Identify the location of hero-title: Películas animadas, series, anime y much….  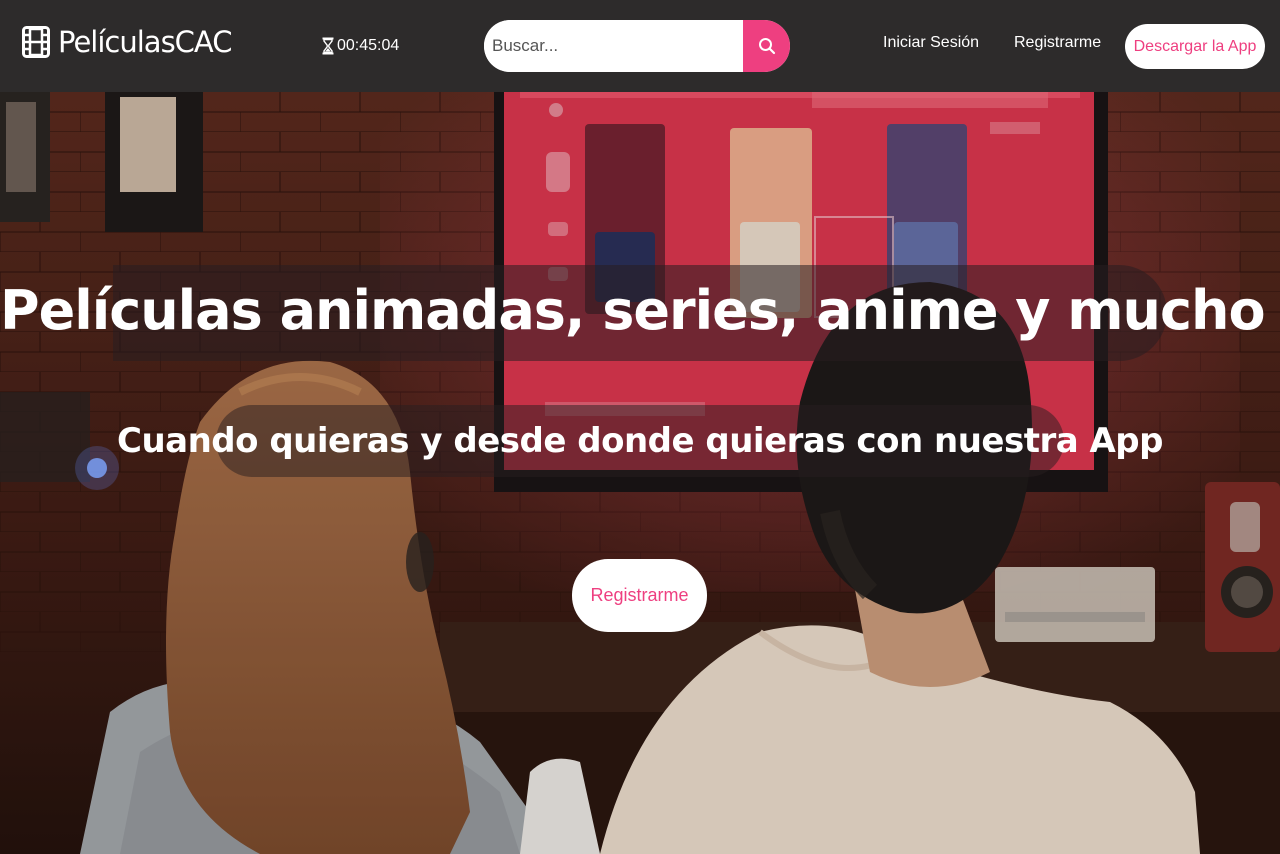
(640, 310).